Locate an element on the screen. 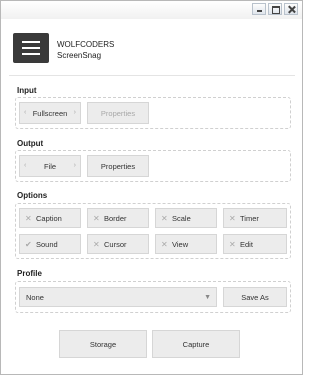 The width and height of the screenshot is (320, 375). option-label: Timer is located at coordinates (249, 218).